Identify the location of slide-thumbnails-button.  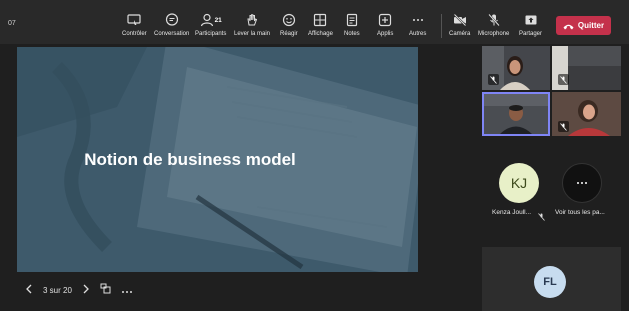
(105, 290).